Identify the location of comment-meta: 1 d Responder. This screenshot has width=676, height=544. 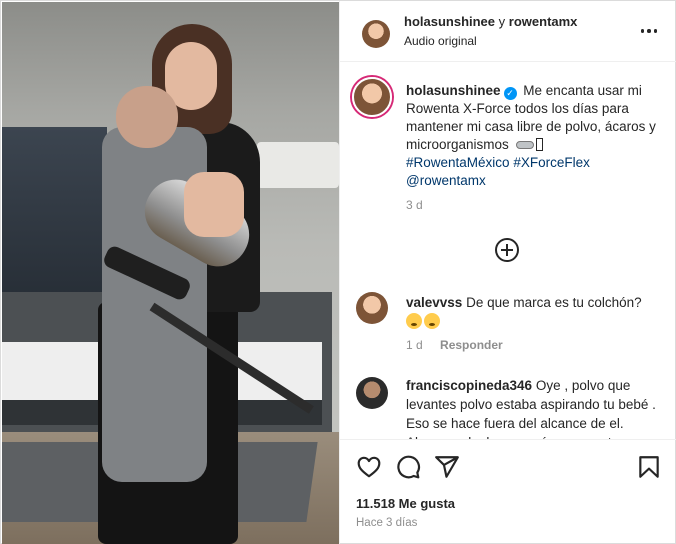
(454, 345).